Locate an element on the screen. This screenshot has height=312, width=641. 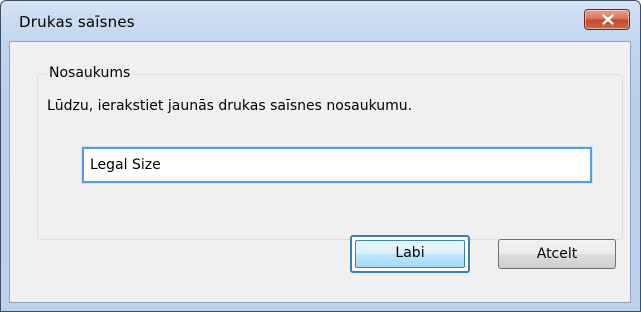
cancel-button: Atcelt is located at coordinates (557, 254).